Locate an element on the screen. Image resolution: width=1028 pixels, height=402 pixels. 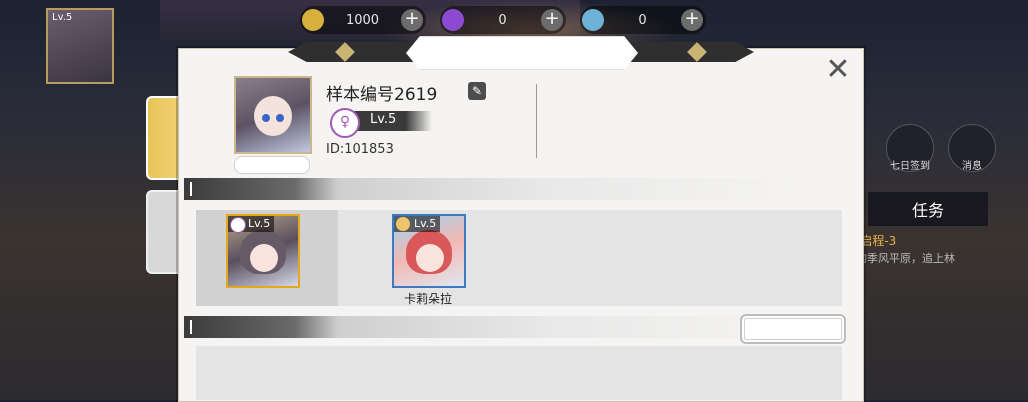
player-id: ID:101853 is located at coordinates (360, 149).